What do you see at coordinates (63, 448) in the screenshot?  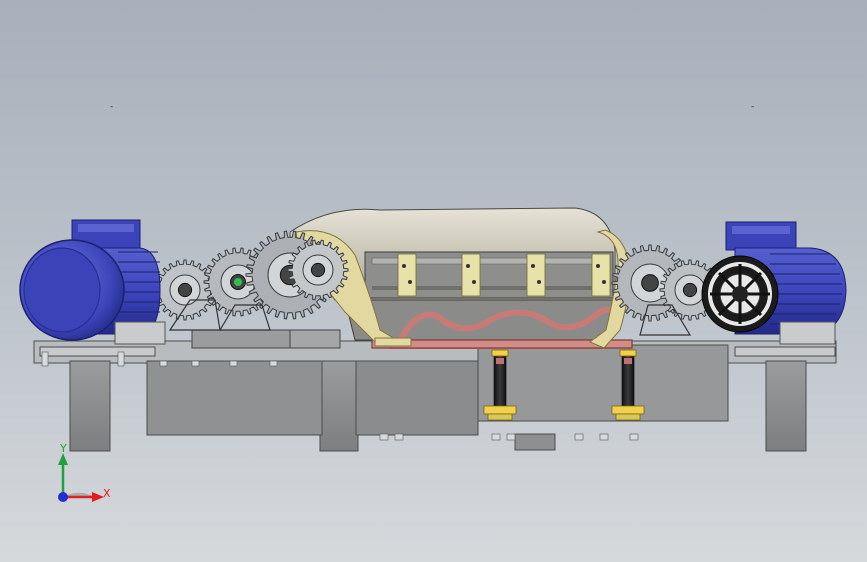 I see `triad-y-label: Y` at bounding box center [63, 448].